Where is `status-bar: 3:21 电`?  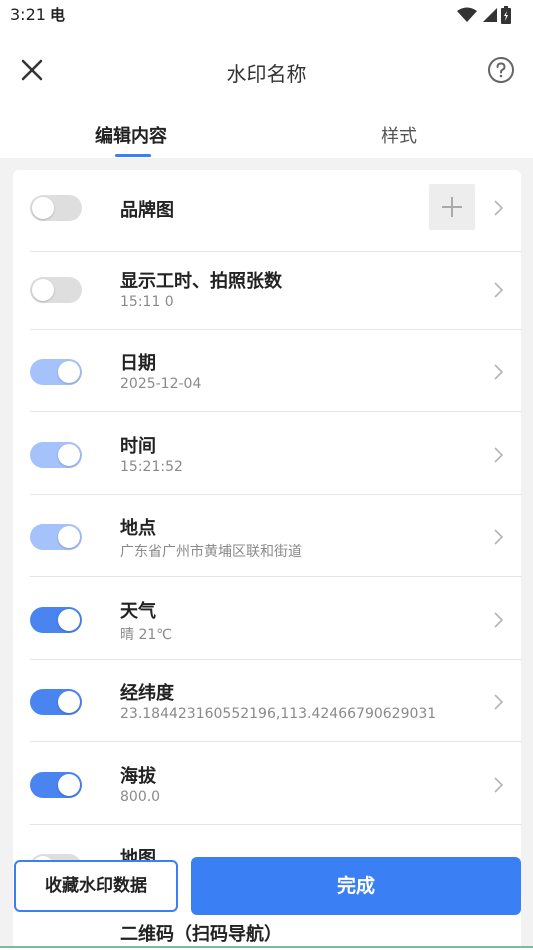
status-bar: 3:21 电 is located at coordinates (266, 15).